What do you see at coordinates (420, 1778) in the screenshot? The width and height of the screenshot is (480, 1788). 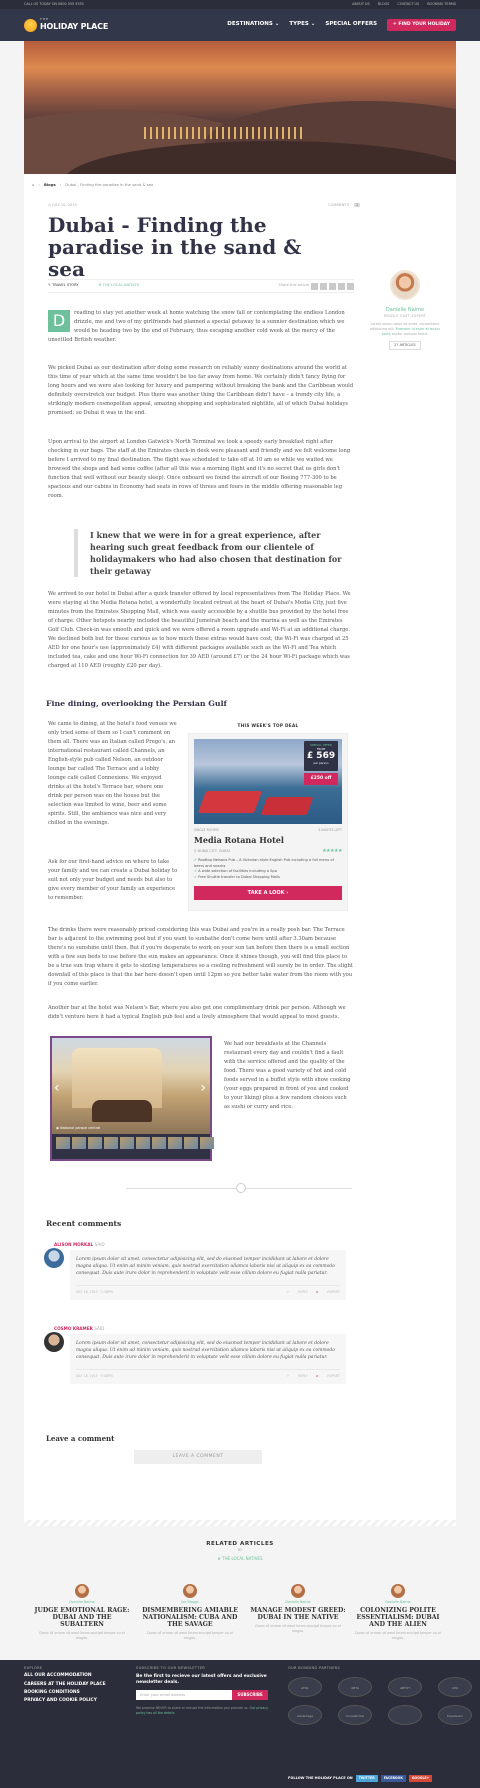 I see `google-plus-button: GOOGLE+` at bounding box center [420, 1778].